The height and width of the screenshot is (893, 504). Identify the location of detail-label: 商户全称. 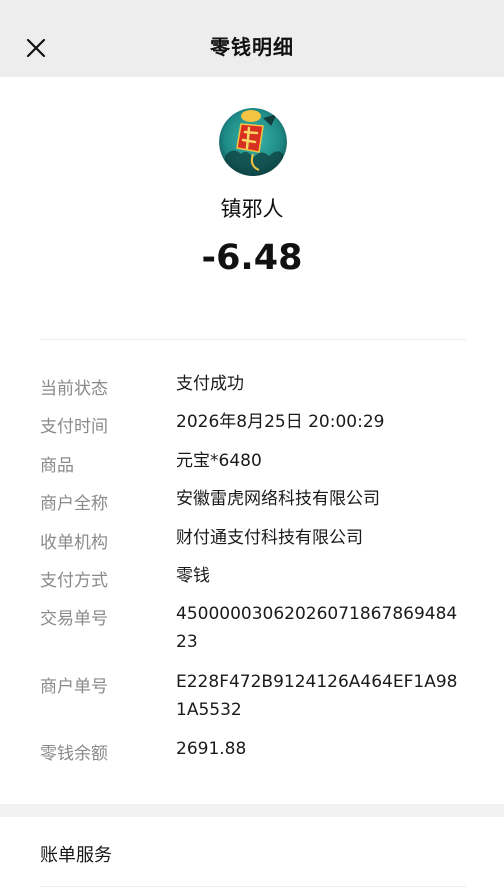
(74, 504).